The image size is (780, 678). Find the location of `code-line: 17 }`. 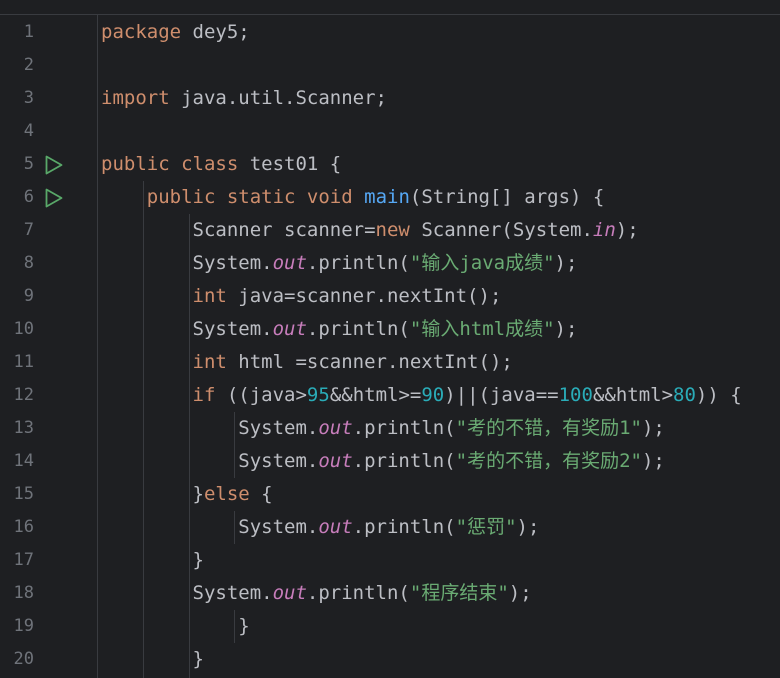

code-line: 17 } is located at coordinates (390, 560).